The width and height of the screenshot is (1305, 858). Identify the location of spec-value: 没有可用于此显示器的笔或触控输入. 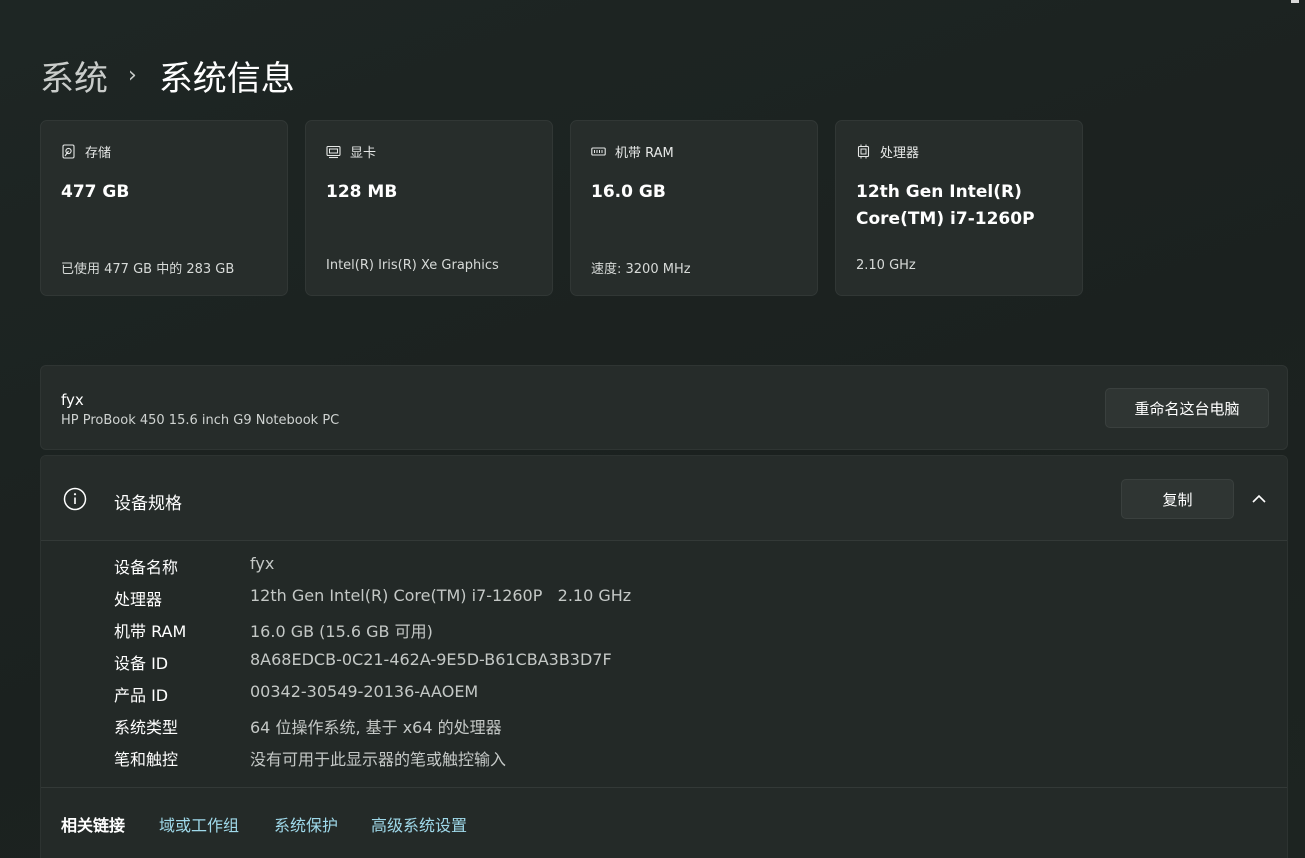
(378, 759).